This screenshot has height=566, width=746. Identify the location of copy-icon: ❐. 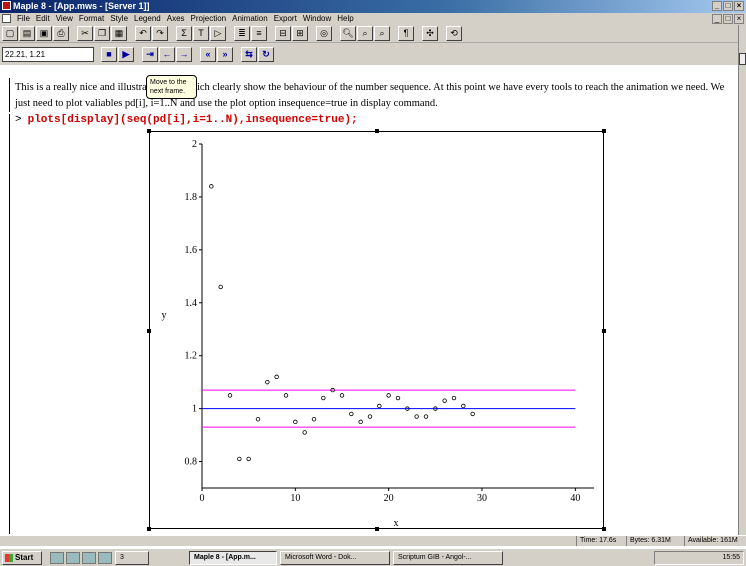
(102, 33).